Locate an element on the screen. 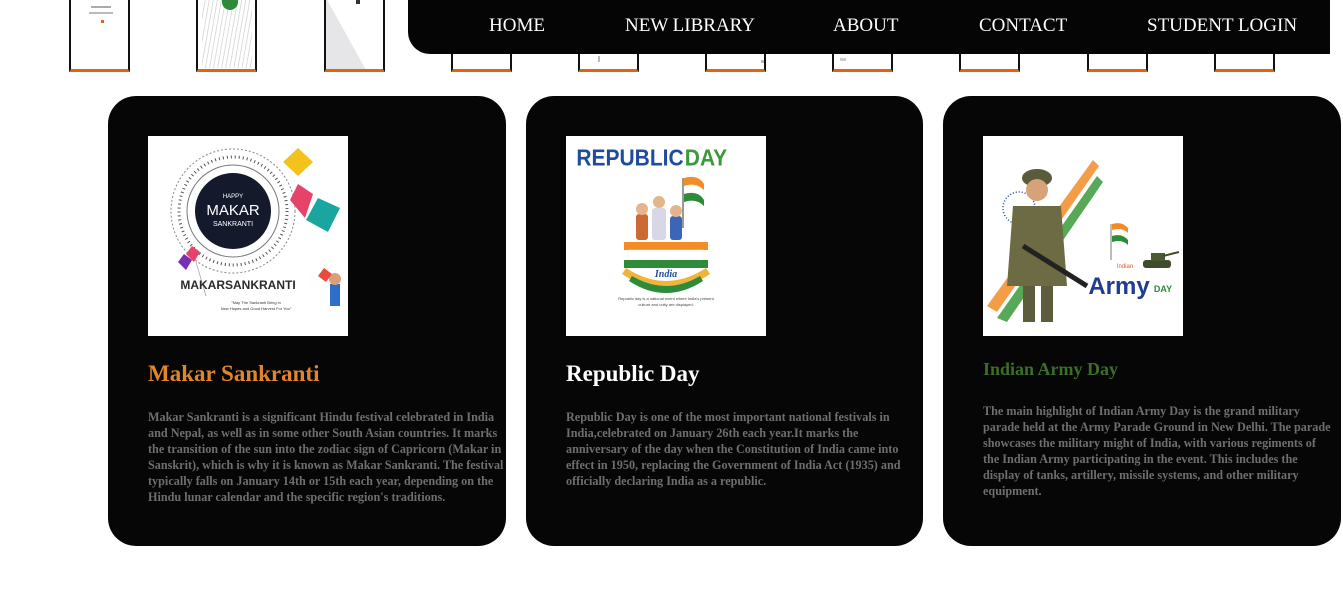  card-title: Republic Day is located at coordinates (633, 373).